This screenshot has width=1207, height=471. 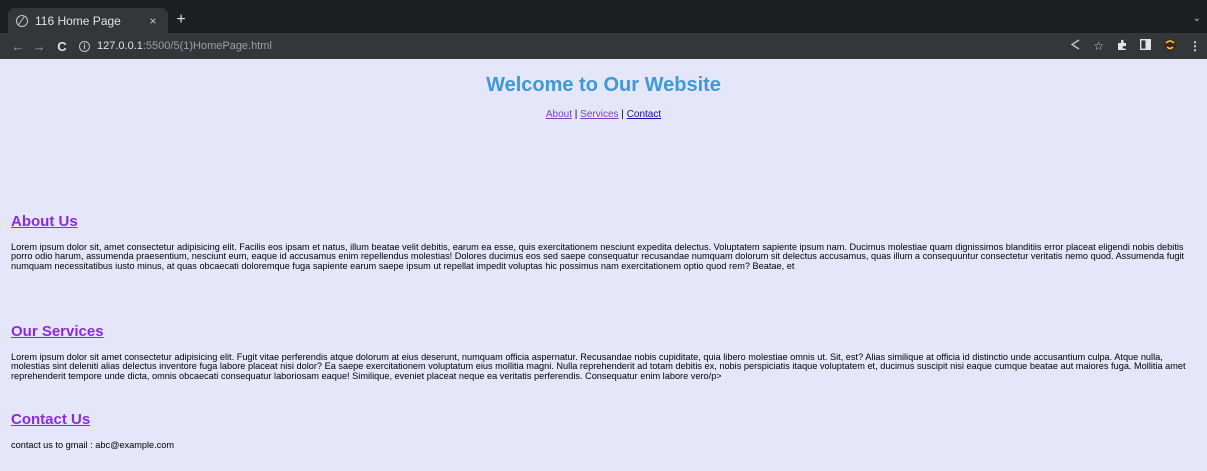 What do you see at coordinates (1122, 46) in the screenshot?
I see `extensions-icon` at bounding box center [1122, 46].